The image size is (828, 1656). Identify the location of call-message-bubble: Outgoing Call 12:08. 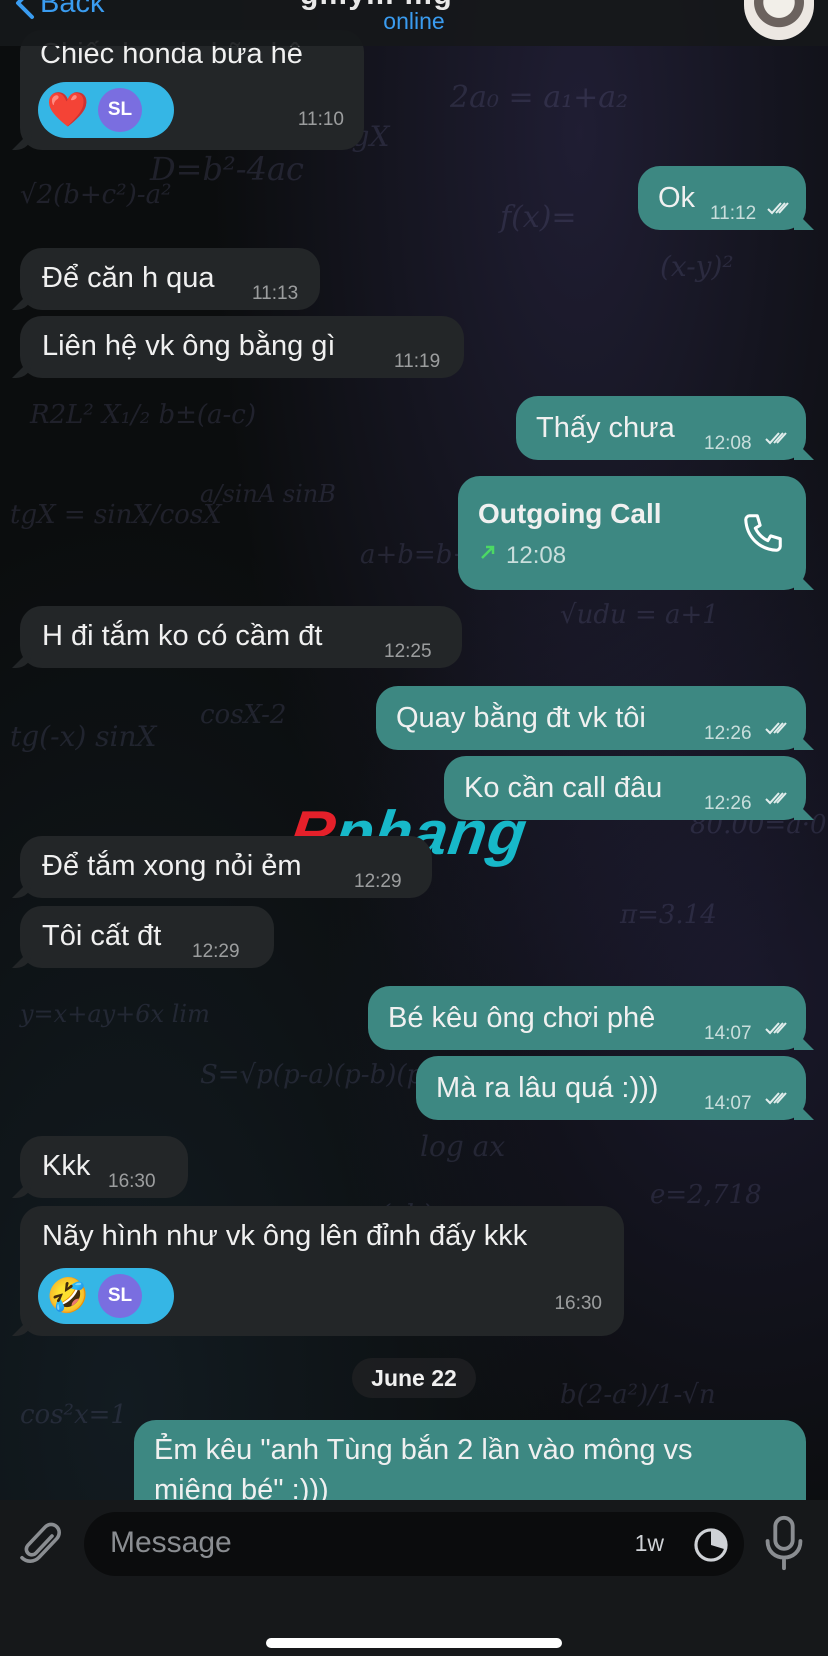
(632, 533).